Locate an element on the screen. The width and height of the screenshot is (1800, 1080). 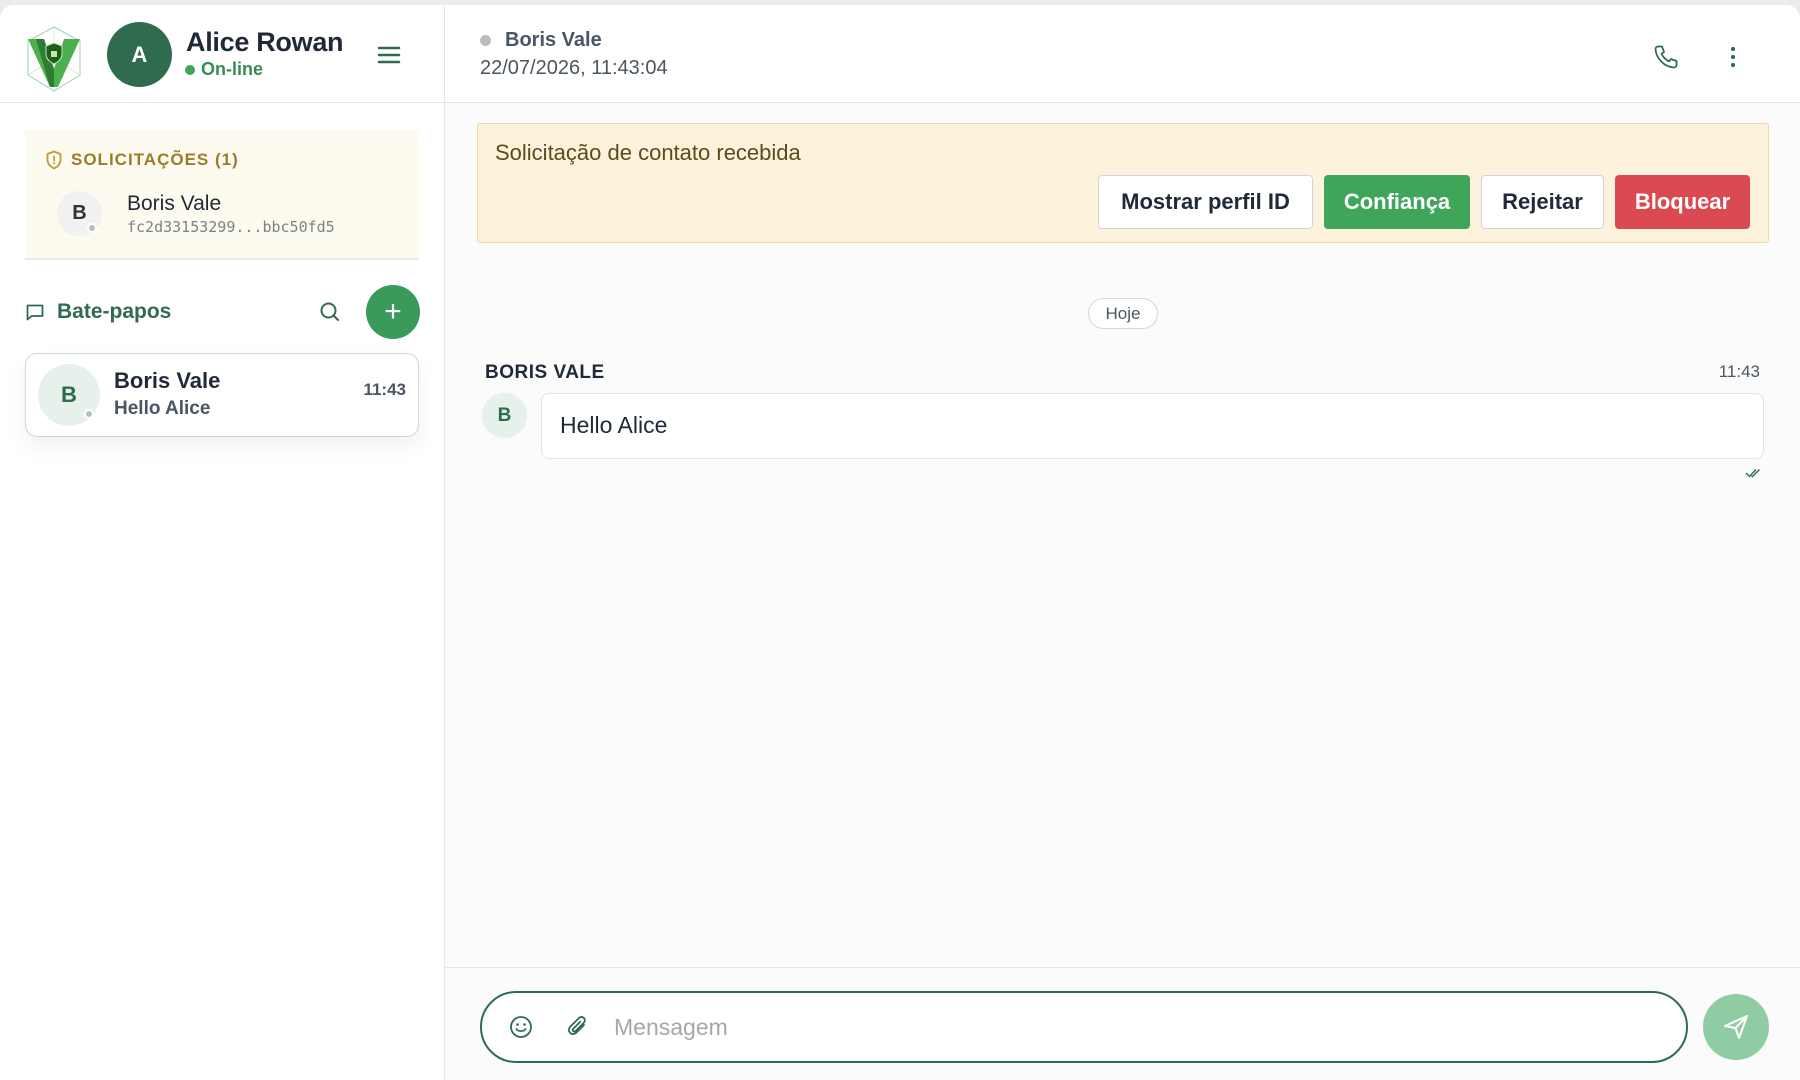
chats-title-label: Bate-papos is located at coordinates (114, 311).